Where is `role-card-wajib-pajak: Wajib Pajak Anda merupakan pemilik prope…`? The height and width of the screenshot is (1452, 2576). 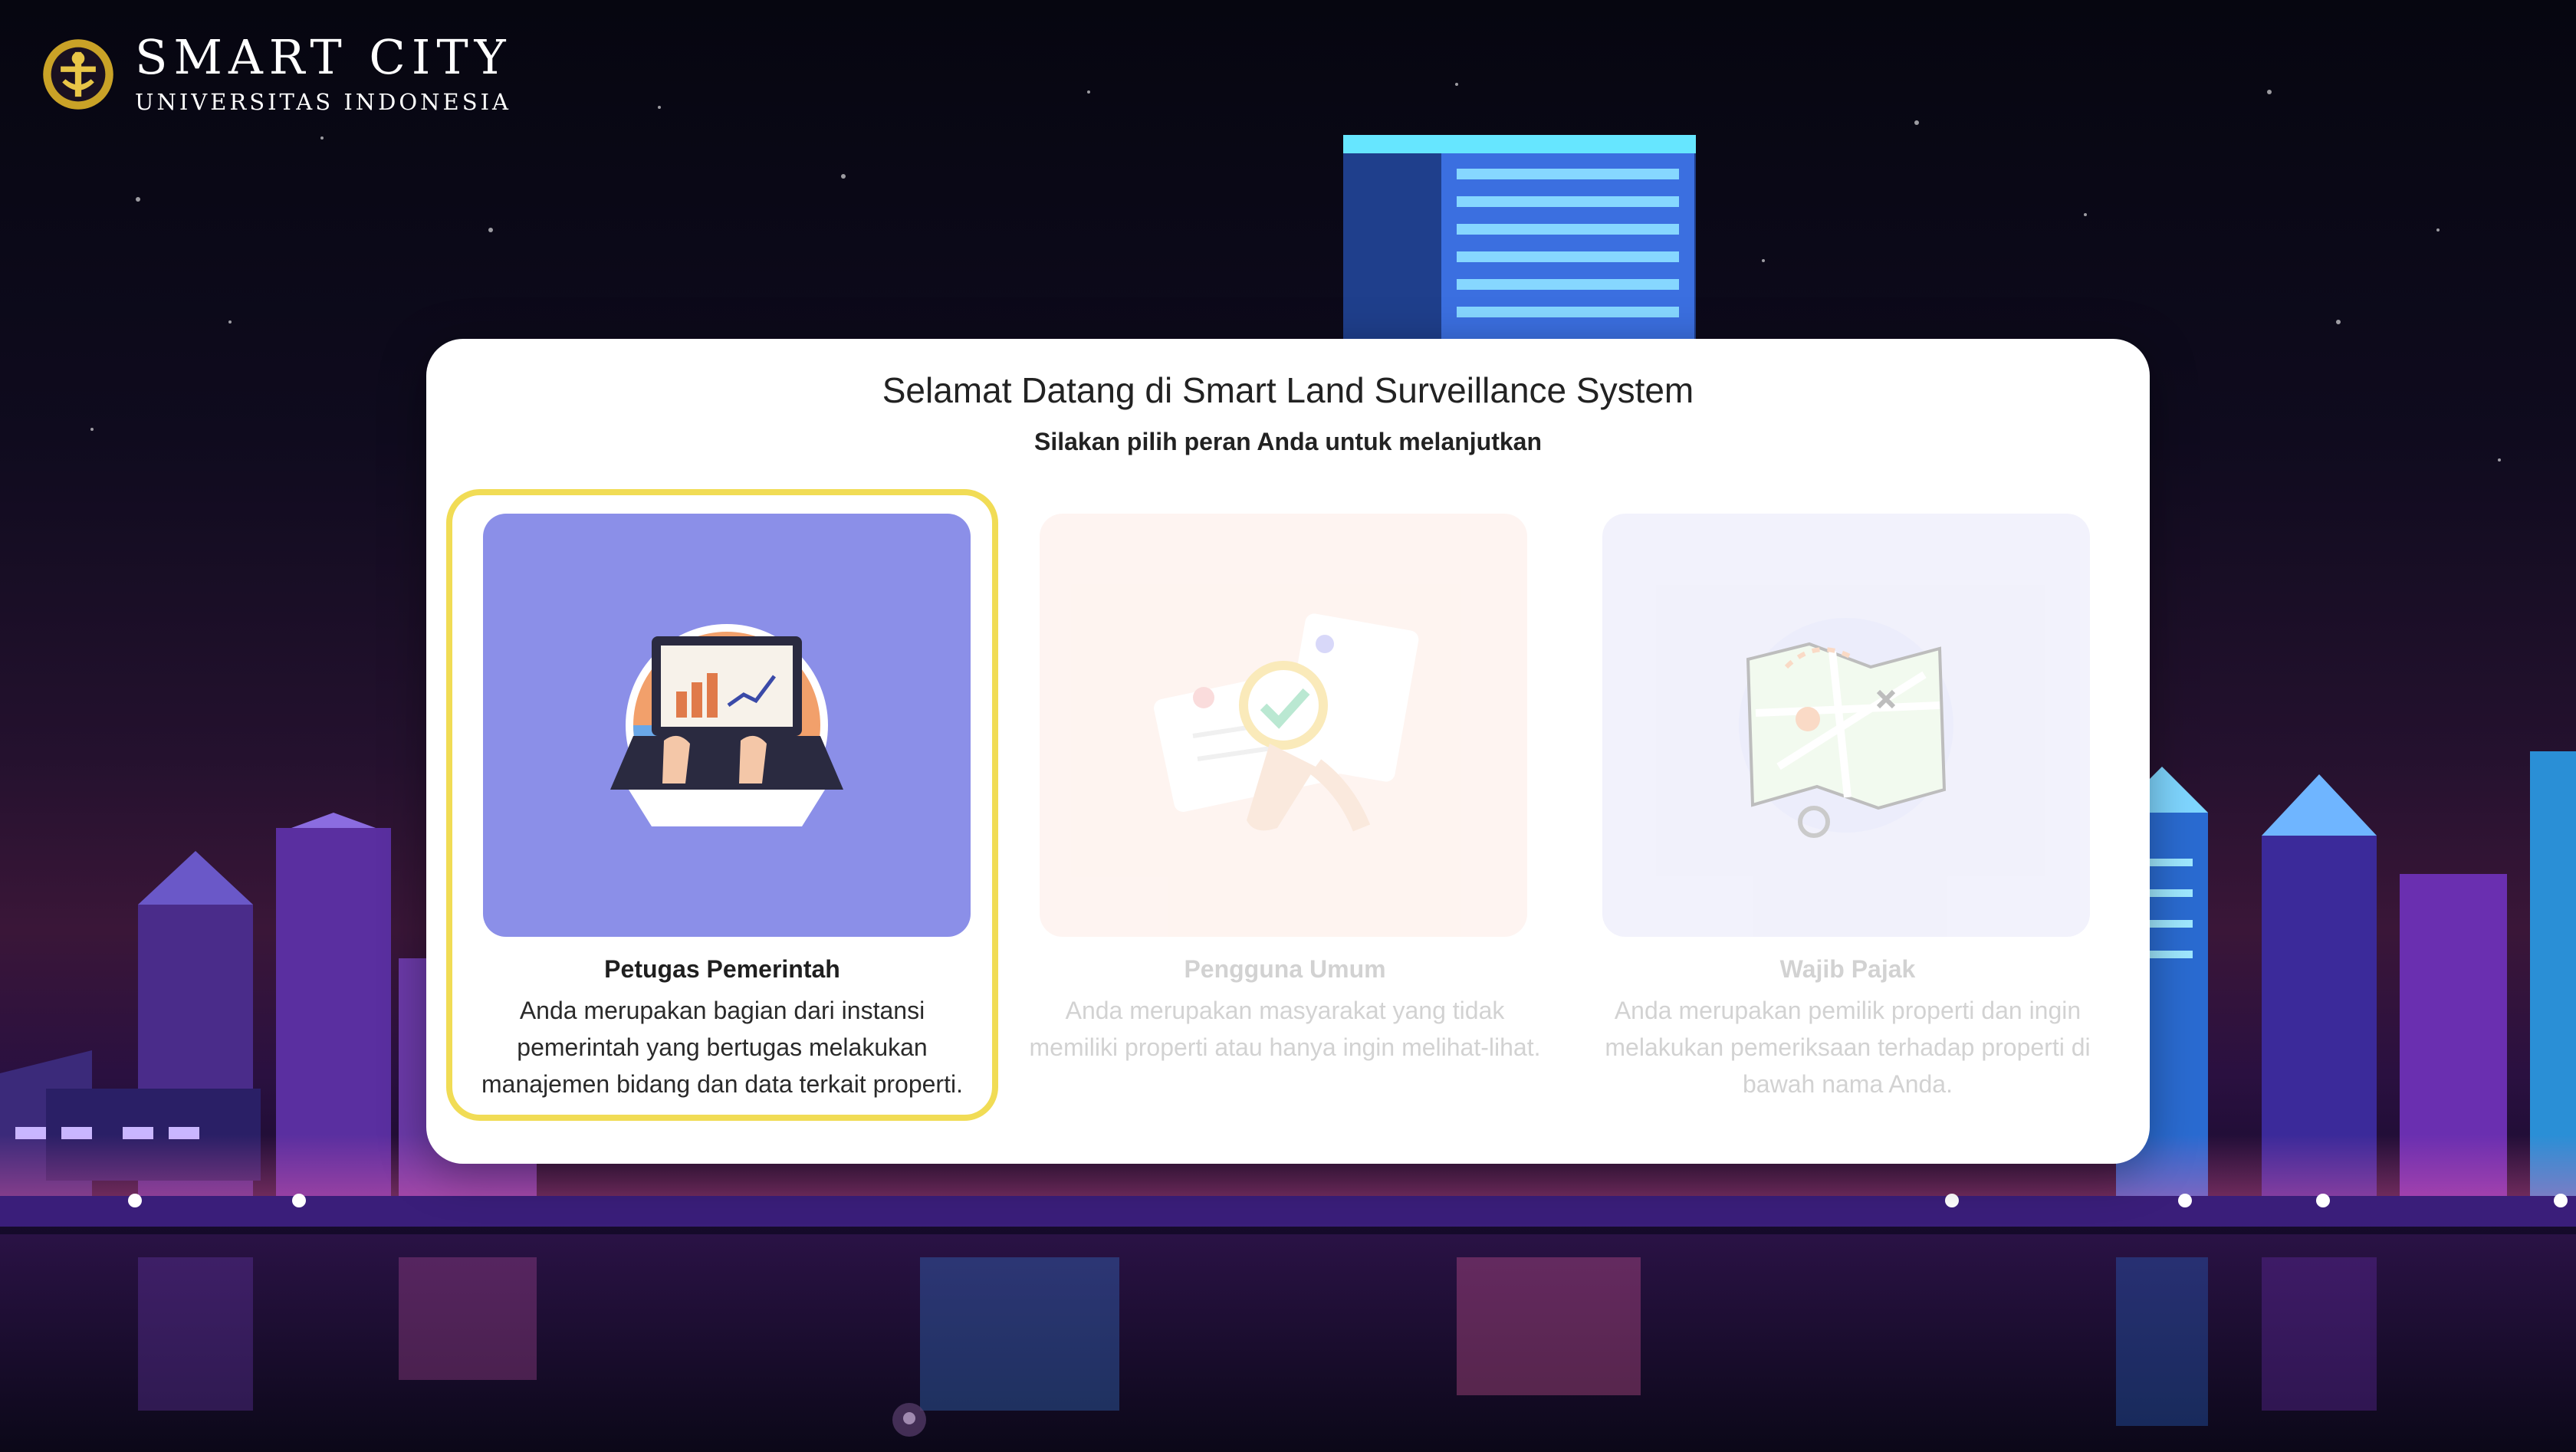 role-card-wajib-pajak: Wajib Pajak Anda merupakan pemilik prope… is located at coordinates (1848, 805).